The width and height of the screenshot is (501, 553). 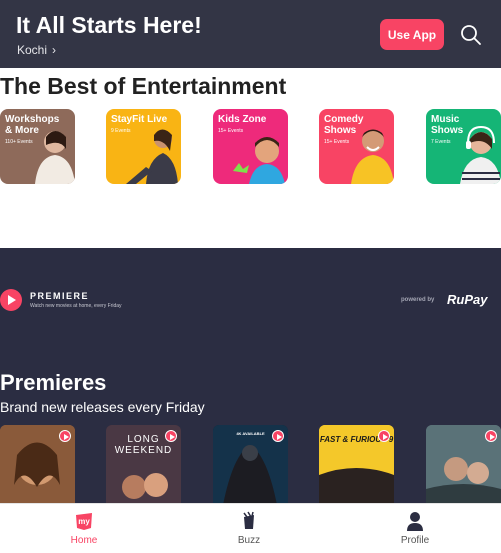 I want to click on city-selector: Kochi ›, so click(x=36, y=50).